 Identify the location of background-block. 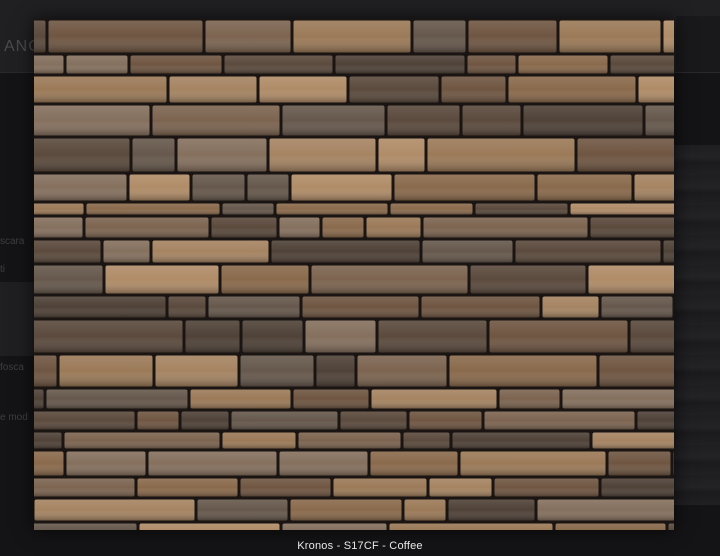
(17, 319).